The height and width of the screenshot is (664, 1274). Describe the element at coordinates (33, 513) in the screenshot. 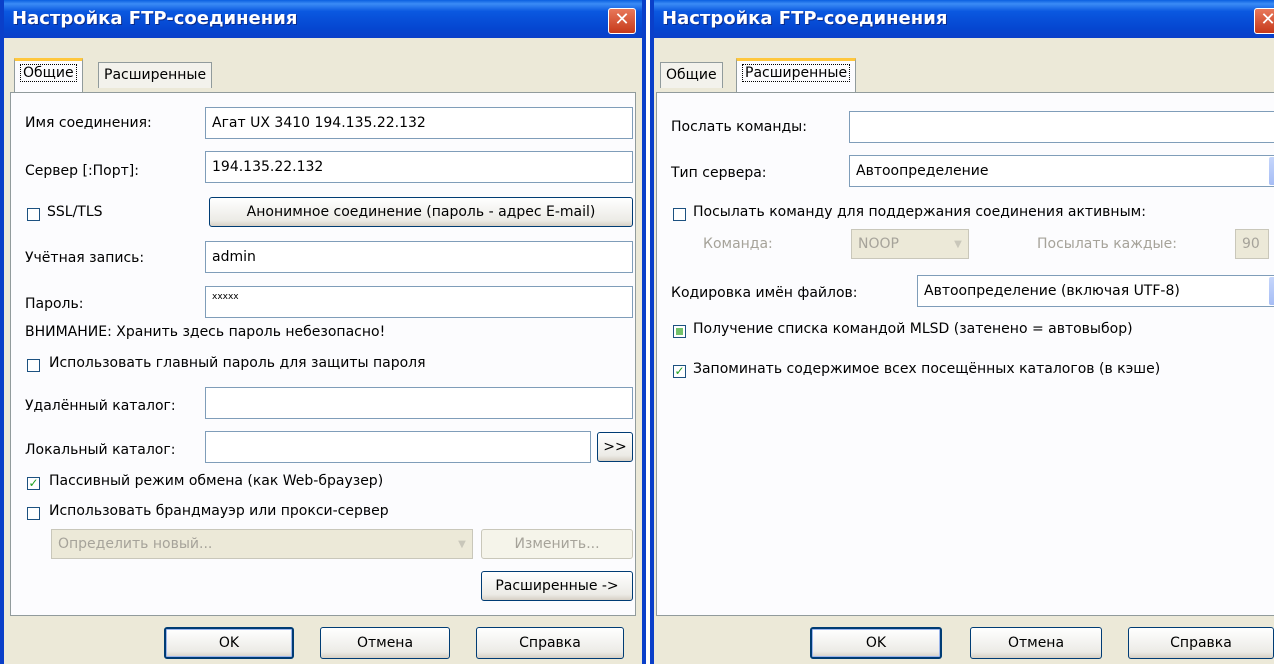

I see `firewall-checkbox` at that location.